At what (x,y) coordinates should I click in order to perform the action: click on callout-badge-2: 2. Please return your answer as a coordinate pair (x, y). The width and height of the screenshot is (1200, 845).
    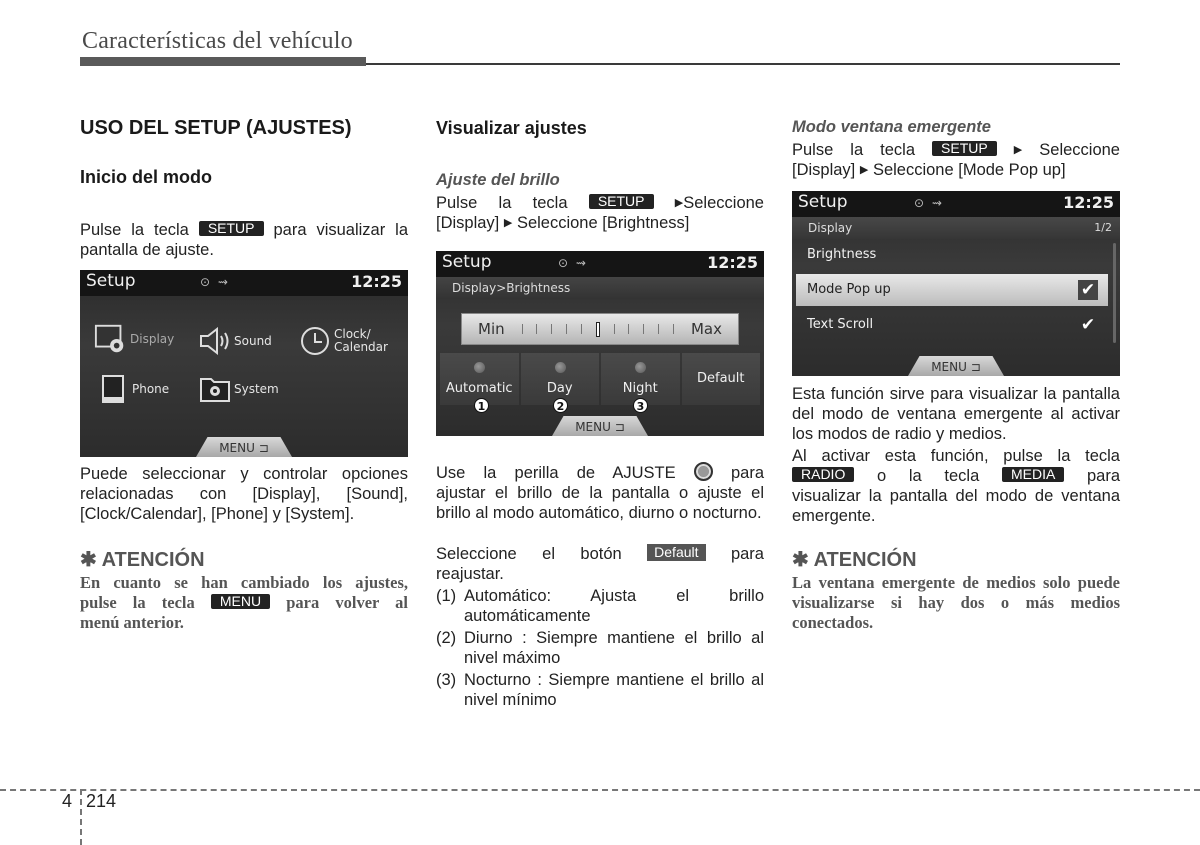
    Looking at the image, I should click on (560, 405).